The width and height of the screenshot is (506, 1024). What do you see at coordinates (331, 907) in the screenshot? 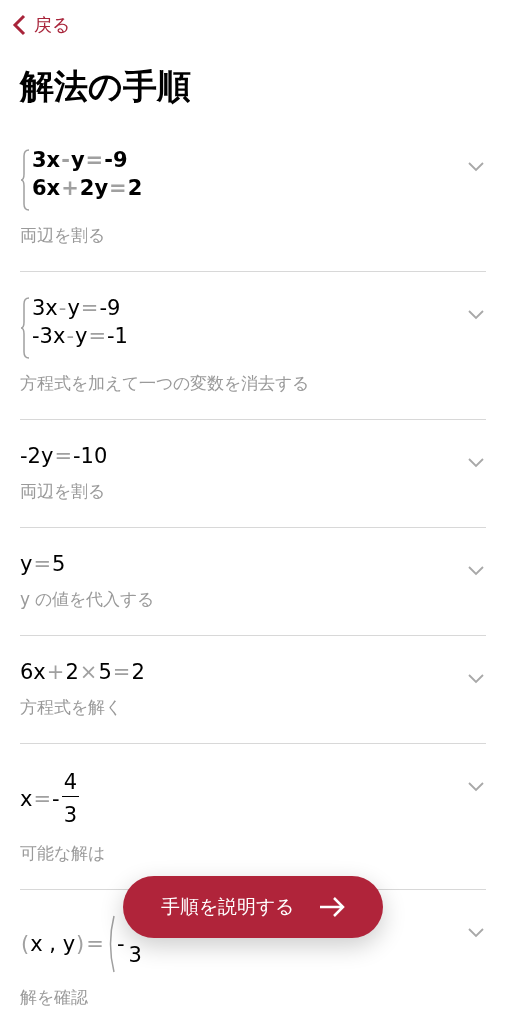
I see `arrow-right-icon` at bounding box center [331, 907].